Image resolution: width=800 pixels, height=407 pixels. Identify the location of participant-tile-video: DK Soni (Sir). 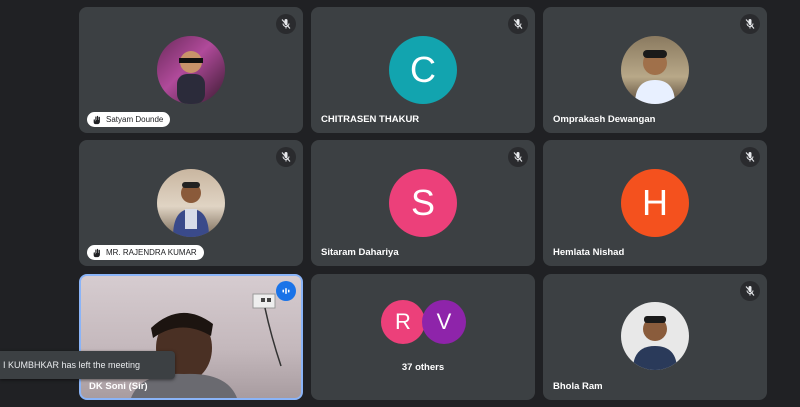
(191, 337).